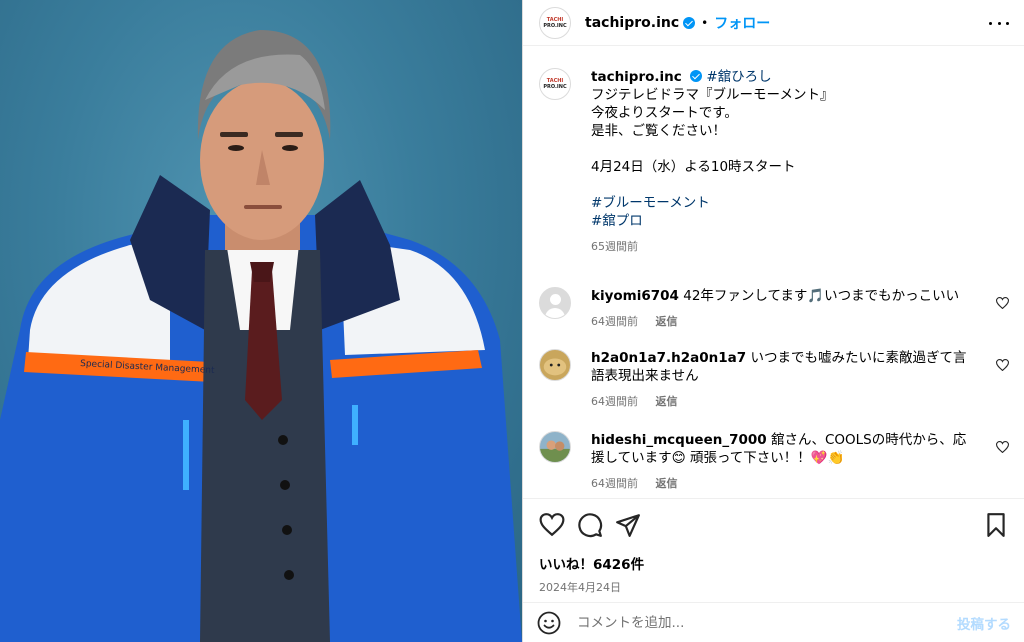 This screenshot has height=642, width=1024. What do you see at coordinates (785, 221) in the screenshot?
I see `hashtag-link: #舘プロ` at bounding box center [785, 221].